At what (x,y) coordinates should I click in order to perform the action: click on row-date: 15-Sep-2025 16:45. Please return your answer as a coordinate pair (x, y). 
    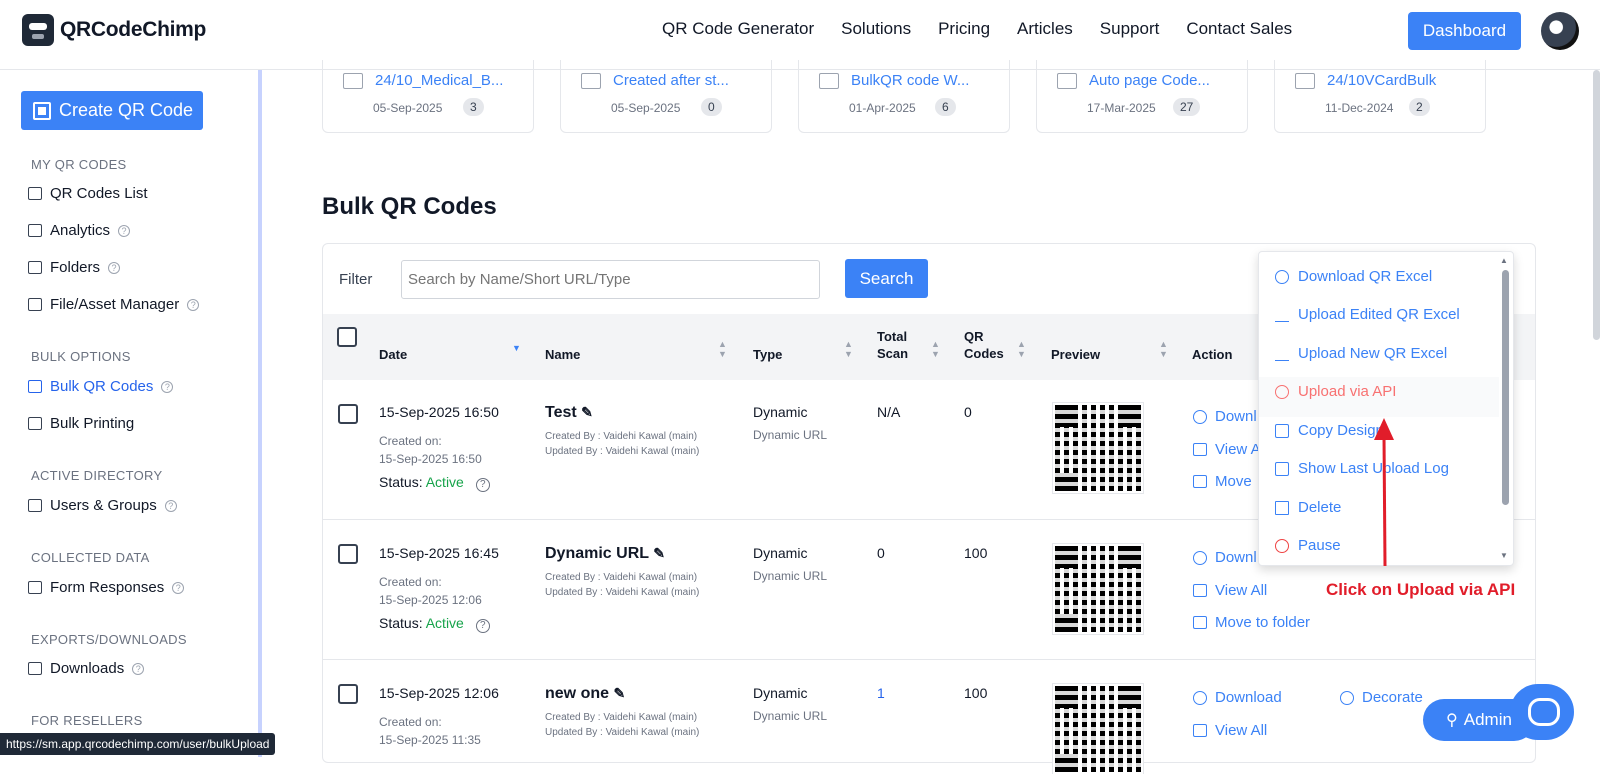
    Looking at the image, I should click on (439, 553).